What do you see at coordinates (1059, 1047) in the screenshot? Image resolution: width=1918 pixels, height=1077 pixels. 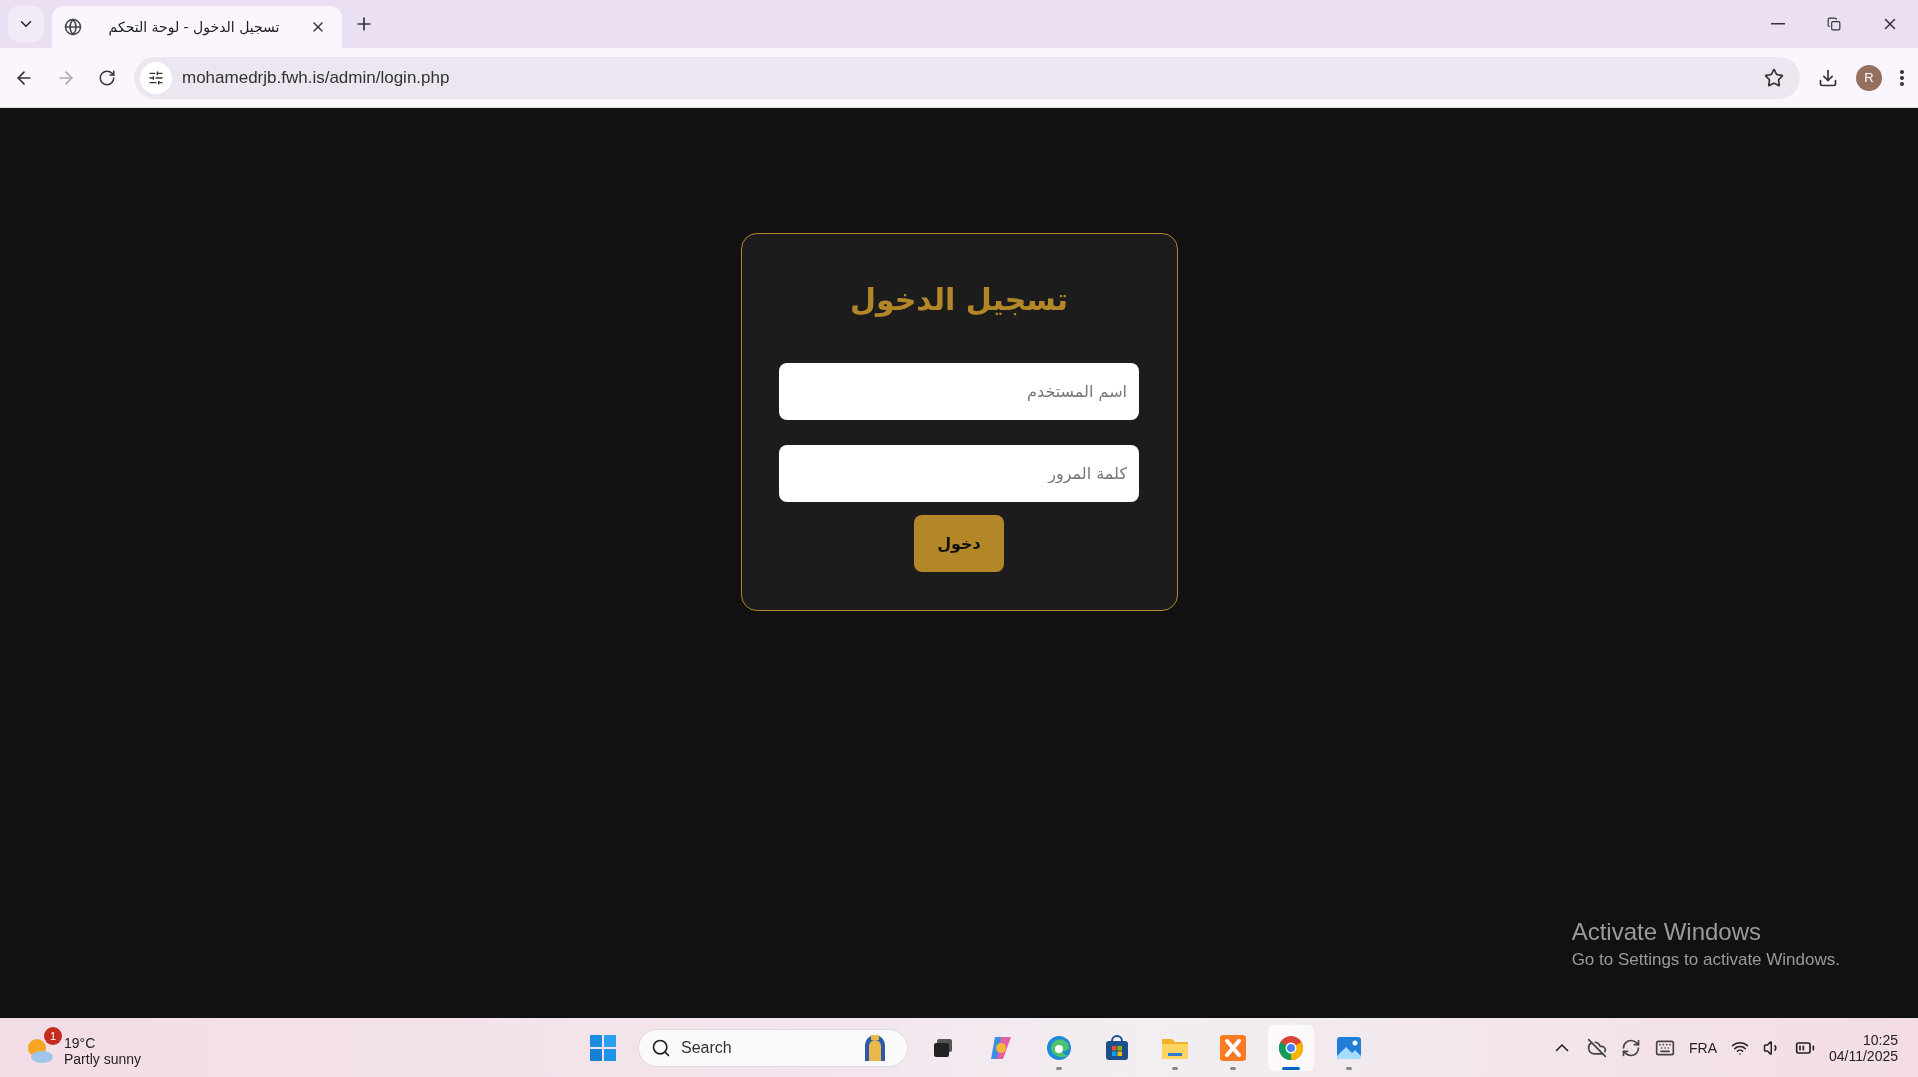 I see `edge-icon` at bounding box center [1059, 1047].